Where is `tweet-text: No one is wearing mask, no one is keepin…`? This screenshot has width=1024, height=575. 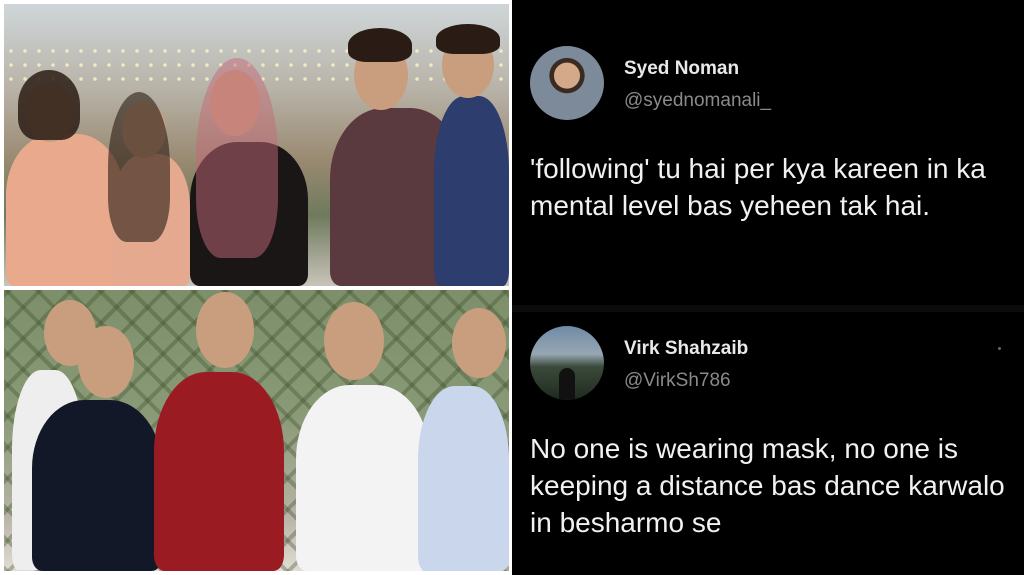 tweet-text: No one is wearing mask, no one is keepin… is located at coordinates (767, 485).